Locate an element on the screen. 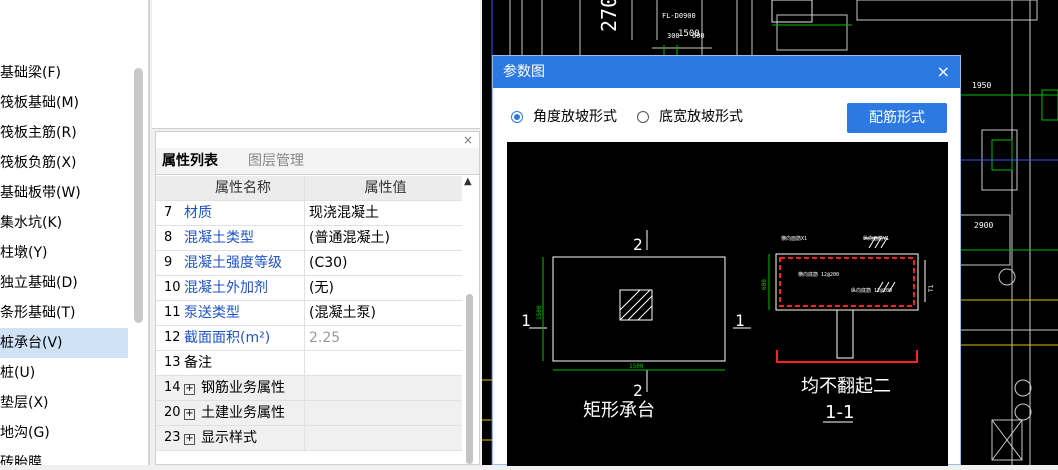 The height and width of the screenshot is (470, 1058). property-name: 混凝土强度等级 is located at coordinates (233, 263).